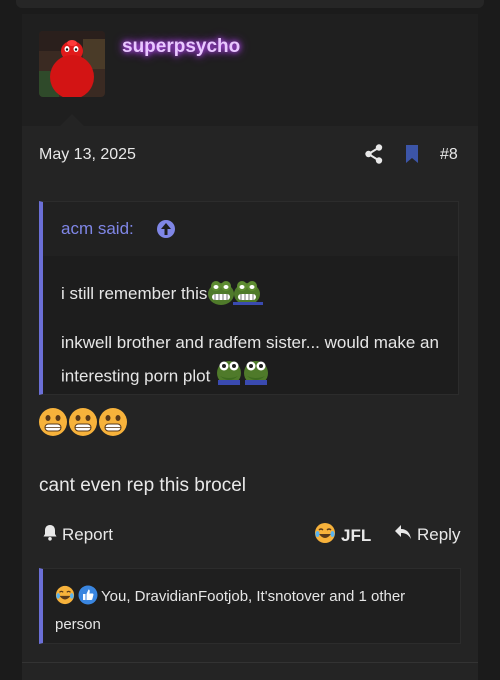 The height and width of the screenshot is (680, 500). What do you see at coordinates (181, 47) in the screenshot?
I see `username: superpsycho` at bounding box center [181, 47].